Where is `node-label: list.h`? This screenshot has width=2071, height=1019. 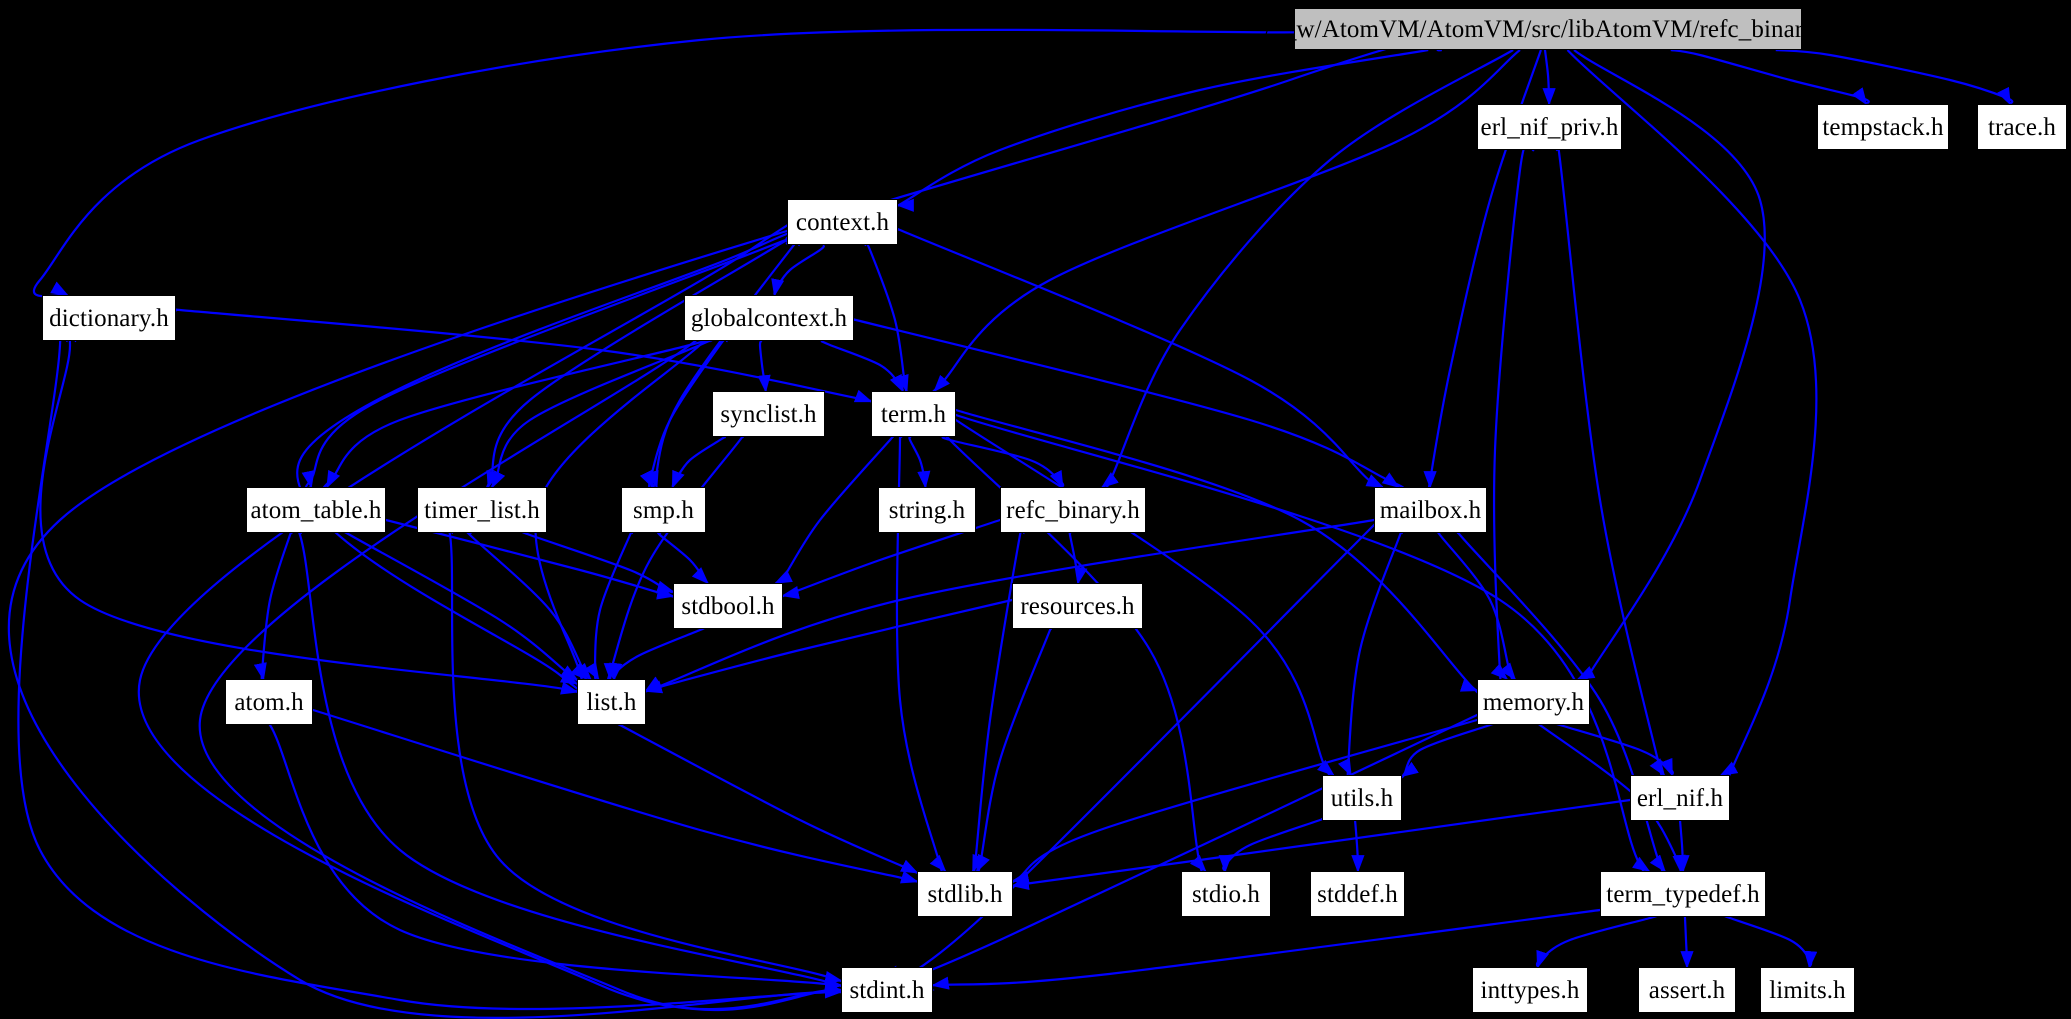 node-label: list.h is located at coordinates (611, 702).